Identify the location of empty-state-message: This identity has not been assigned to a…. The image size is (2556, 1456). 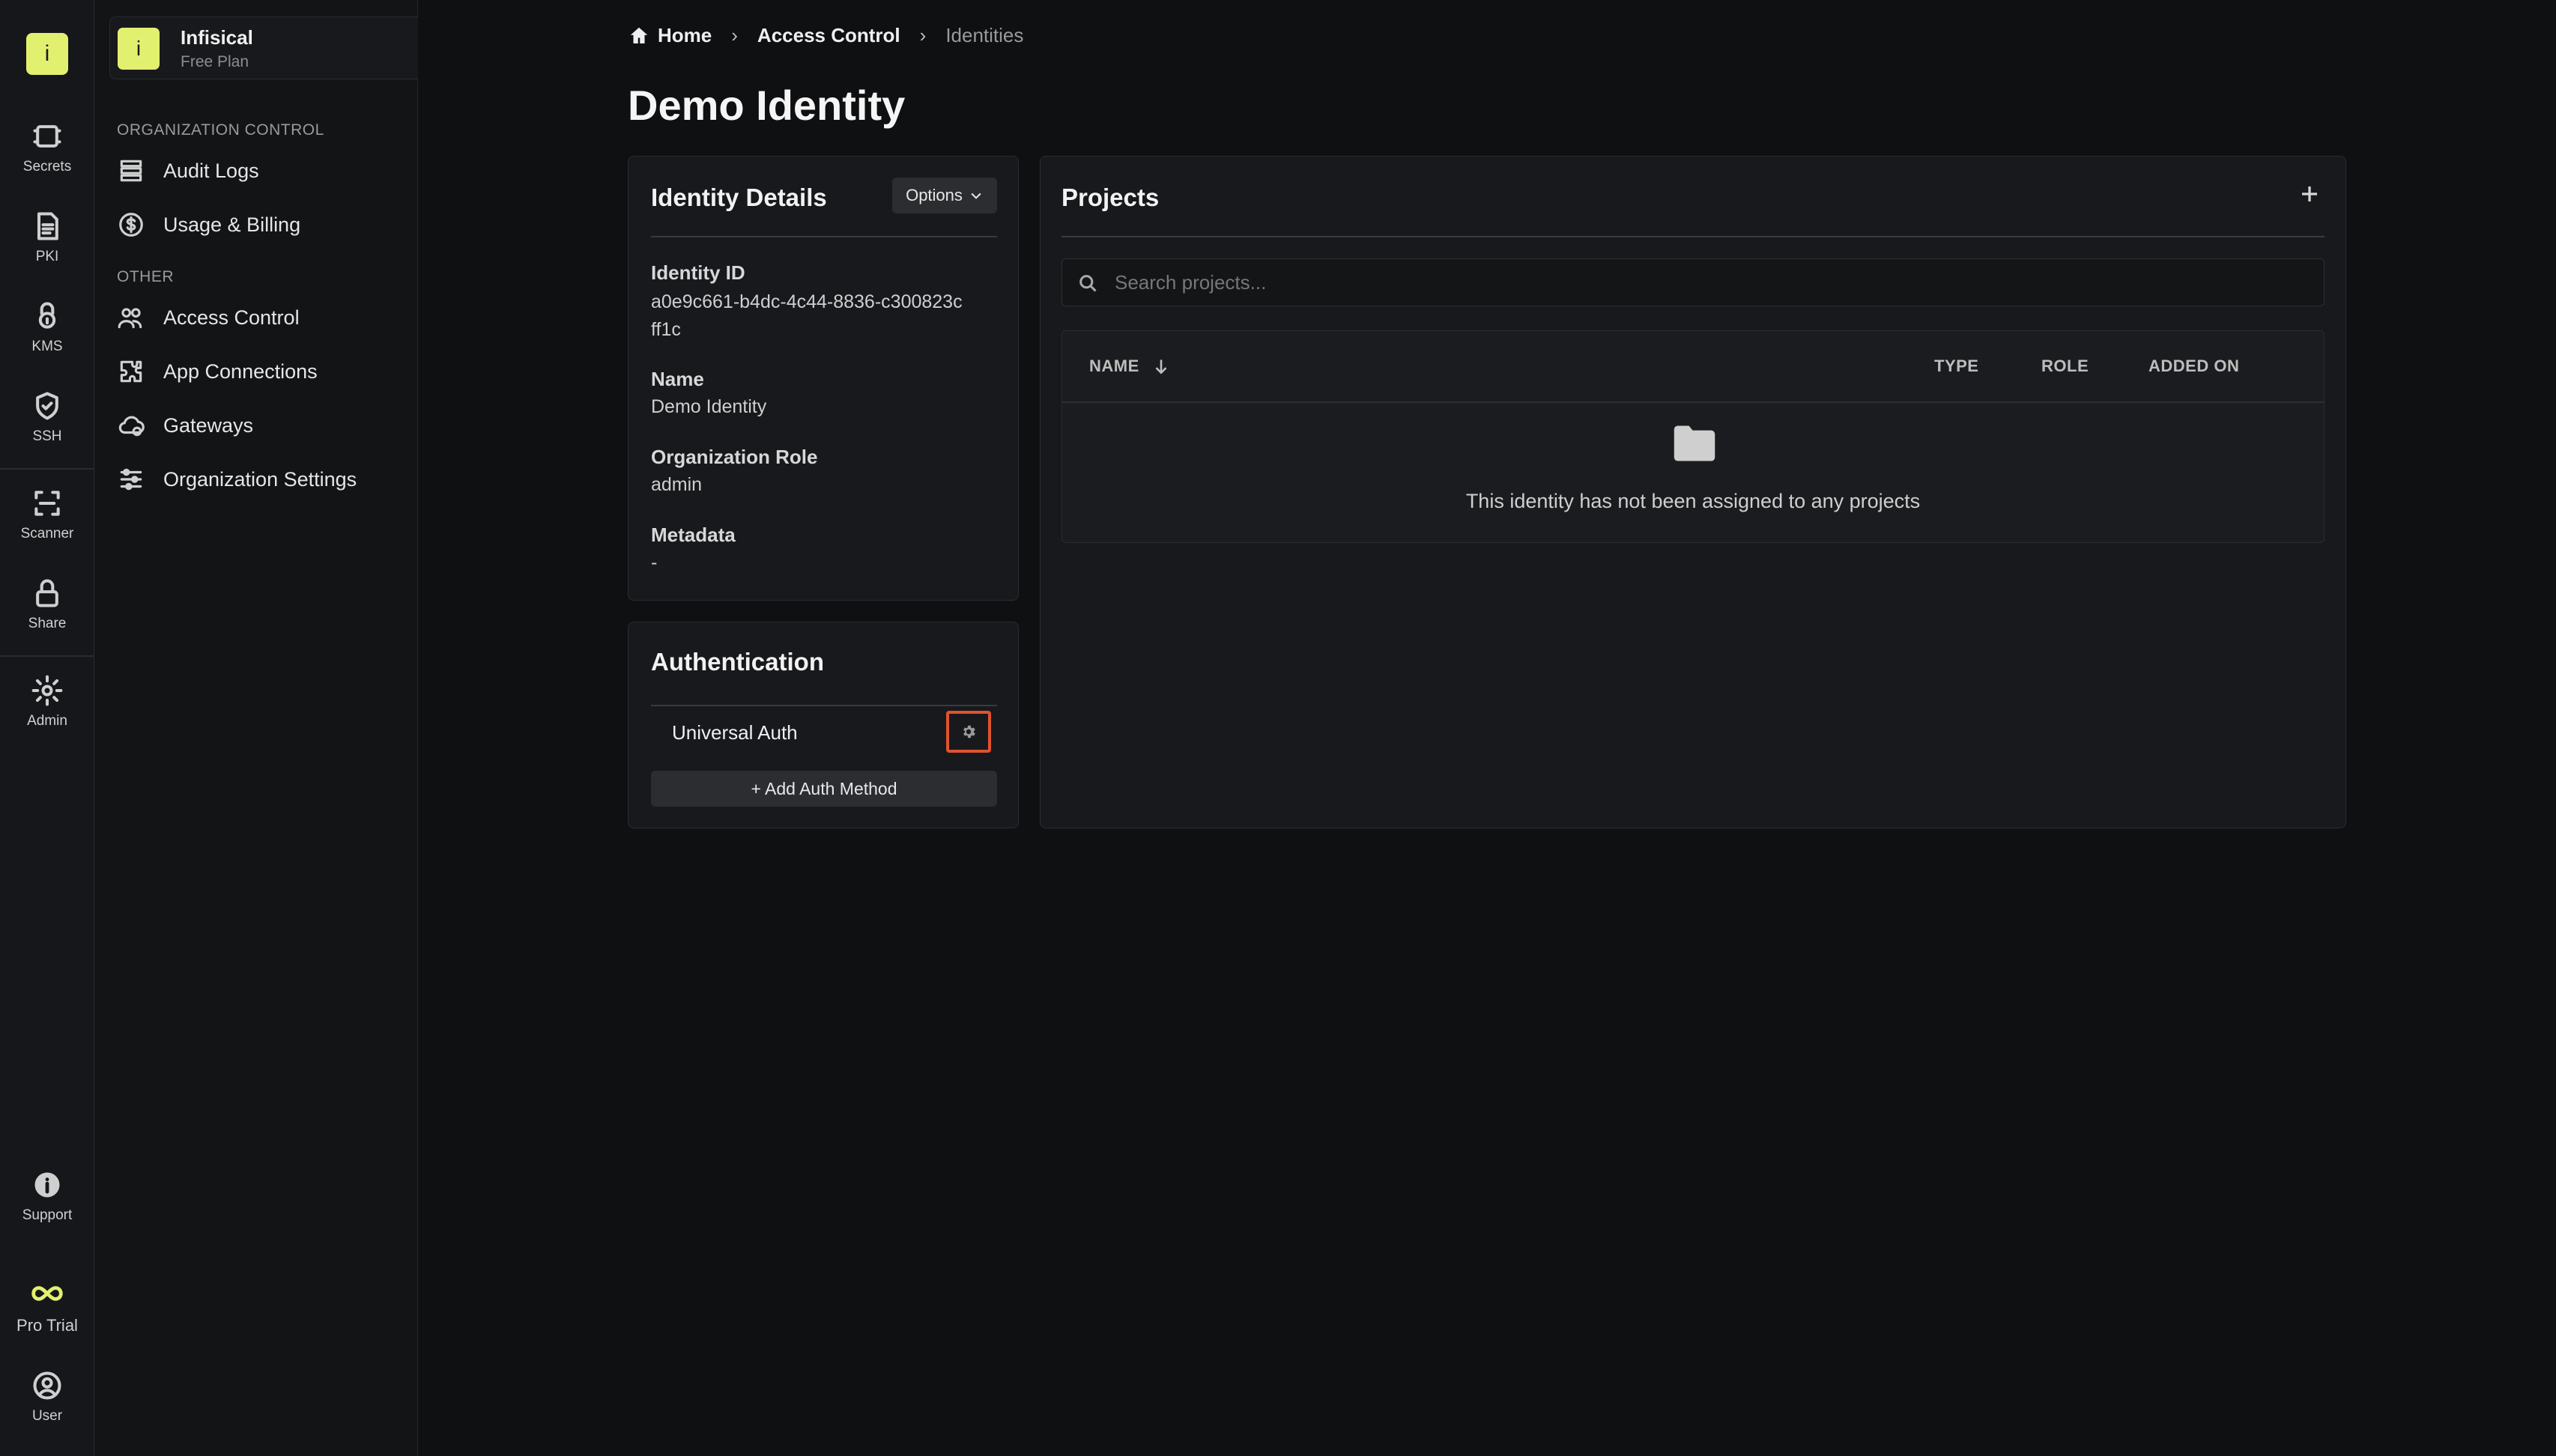
(1693, 501).